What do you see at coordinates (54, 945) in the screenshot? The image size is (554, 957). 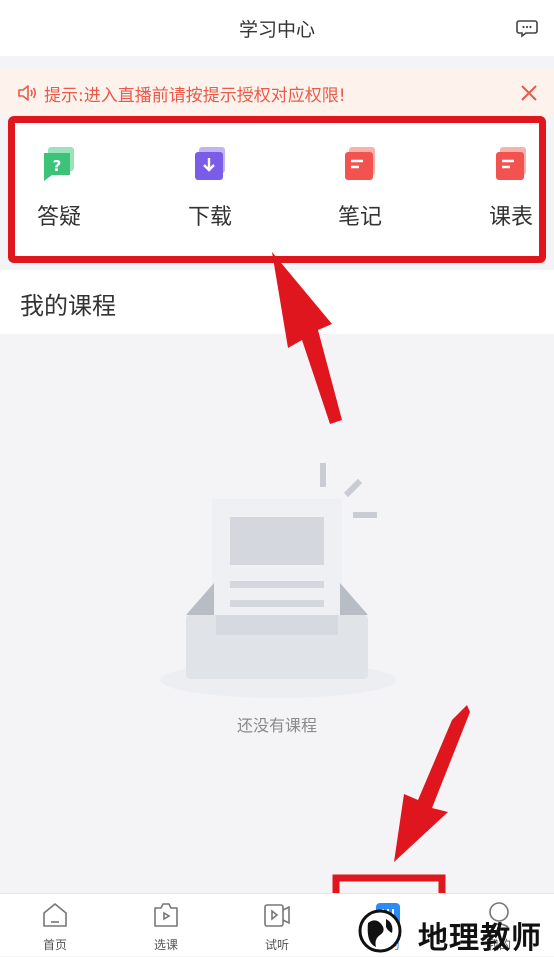 I see `tab-label: 首页` at bounding box center [54, 945].